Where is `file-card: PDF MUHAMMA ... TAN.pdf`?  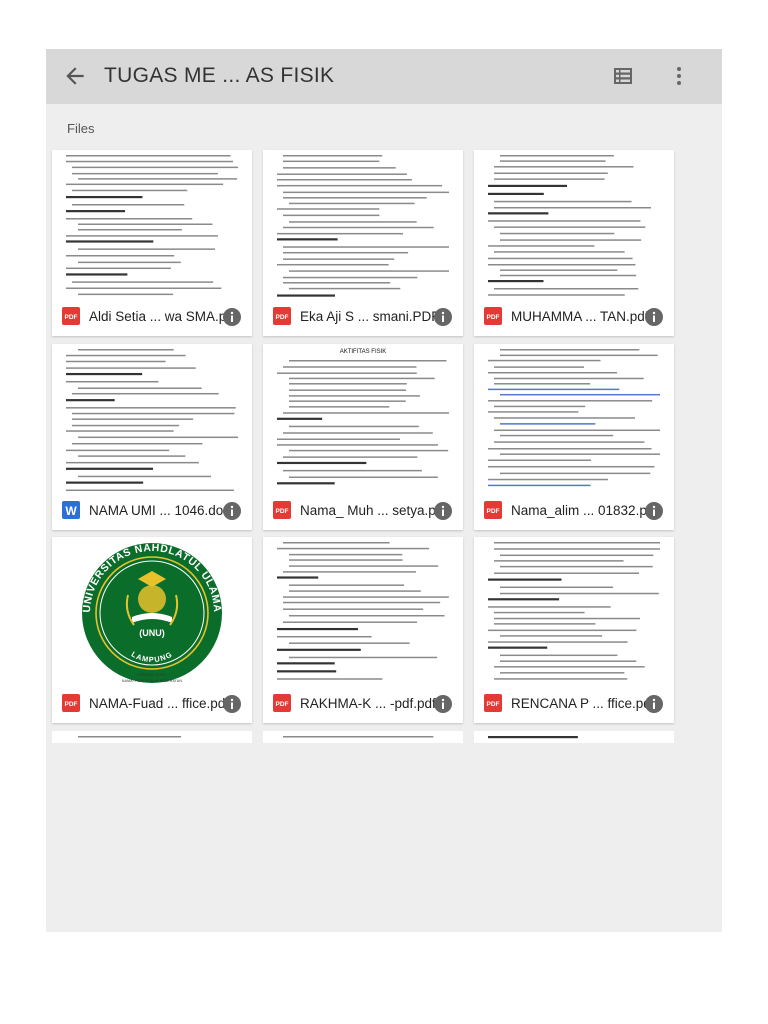 file-card: PDF MUHAMMA ... TAN.pdf is located at coordinates (574, 243).